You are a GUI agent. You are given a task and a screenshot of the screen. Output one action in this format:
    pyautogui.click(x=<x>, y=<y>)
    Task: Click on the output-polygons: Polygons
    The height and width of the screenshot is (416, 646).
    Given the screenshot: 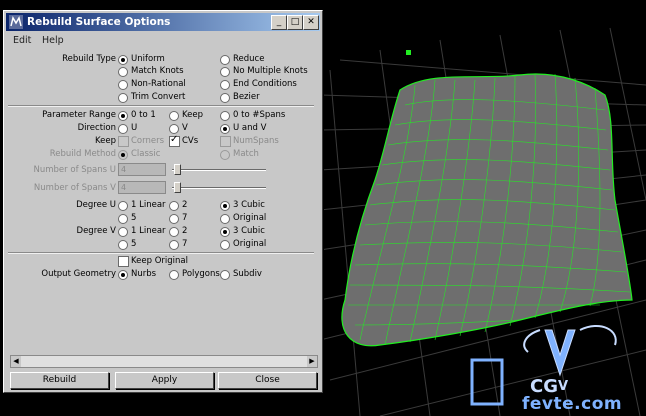 What is the action you would take?
    pyautogui.click(x=194, y=274)
    